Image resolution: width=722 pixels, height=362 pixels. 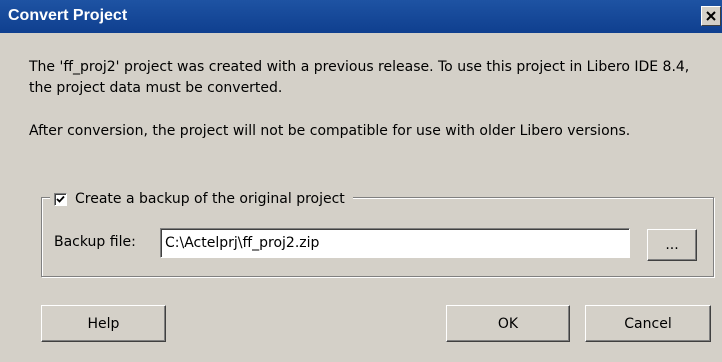 I want to click on ok-button: OK, so click(x=508, y=323).